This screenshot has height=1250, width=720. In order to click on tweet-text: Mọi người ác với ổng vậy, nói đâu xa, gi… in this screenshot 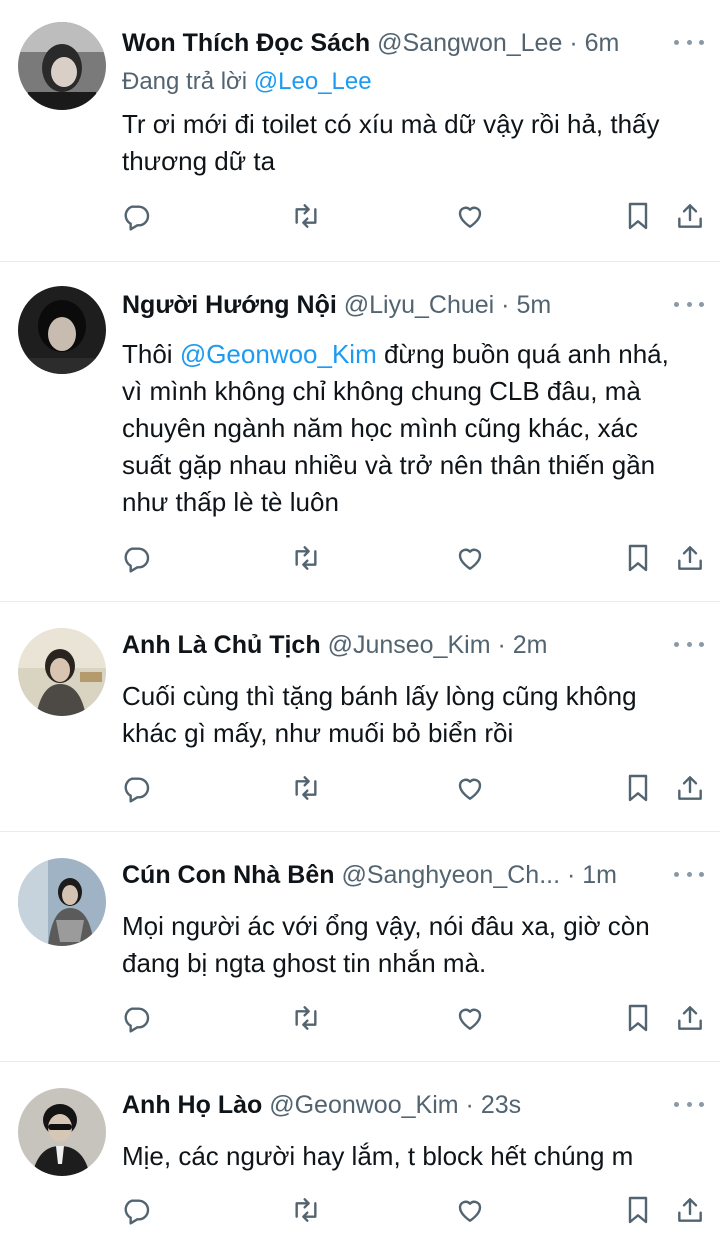, I will do `click(412, 945)`.